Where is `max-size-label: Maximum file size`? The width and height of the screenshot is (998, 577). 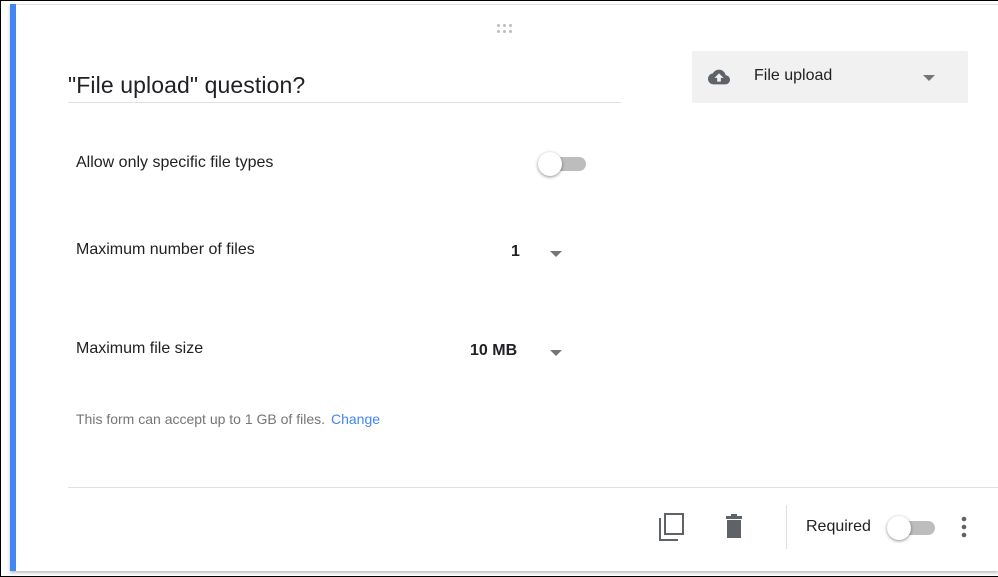
max-size-label: Maximum file size is located at coordinates (140, 348).